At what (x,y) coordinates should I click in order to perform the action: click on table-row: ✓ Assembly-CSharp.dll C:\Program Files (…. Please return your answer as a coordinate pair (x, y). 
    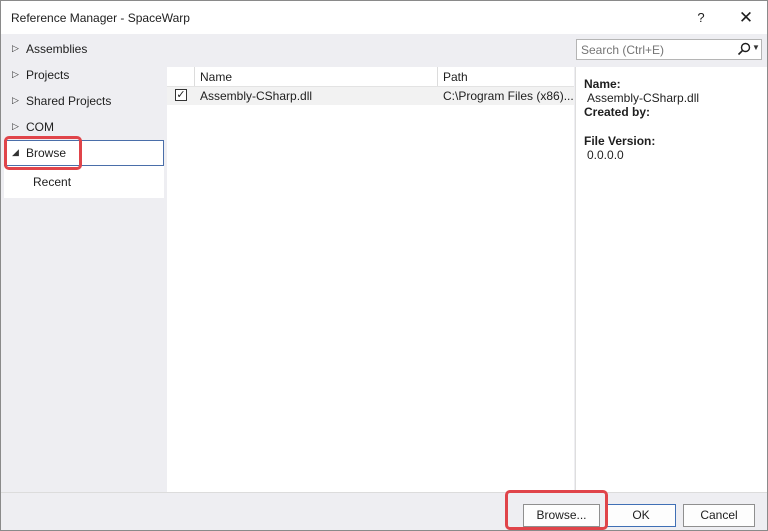
    Looking at the image, I should click on (370, 96).